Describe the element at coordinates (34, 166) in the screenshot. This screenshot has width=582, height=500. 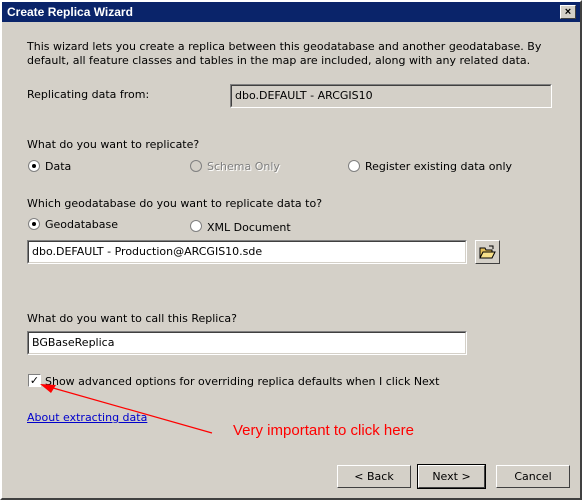
I see `radio-data` at that location.